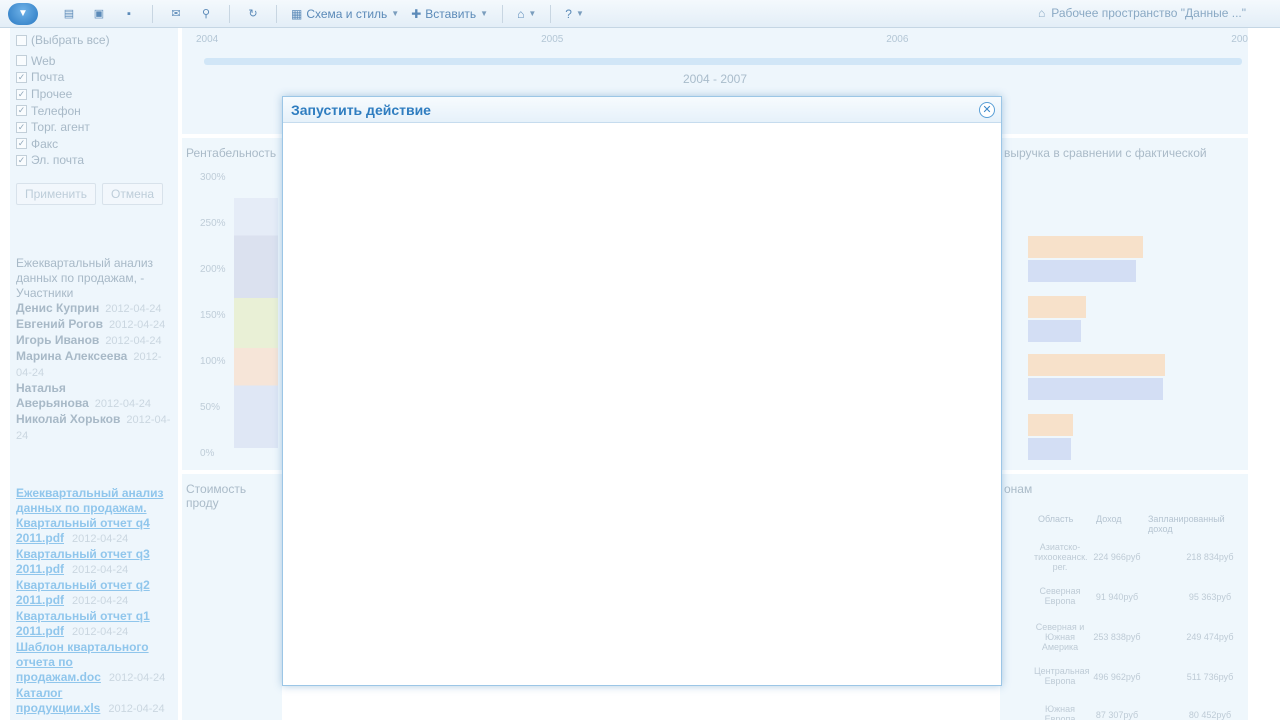  What do you see at coordinates (416, 13) in the screenshot?
I see `plus-icon: ✚` at bounding box center [416, 13].